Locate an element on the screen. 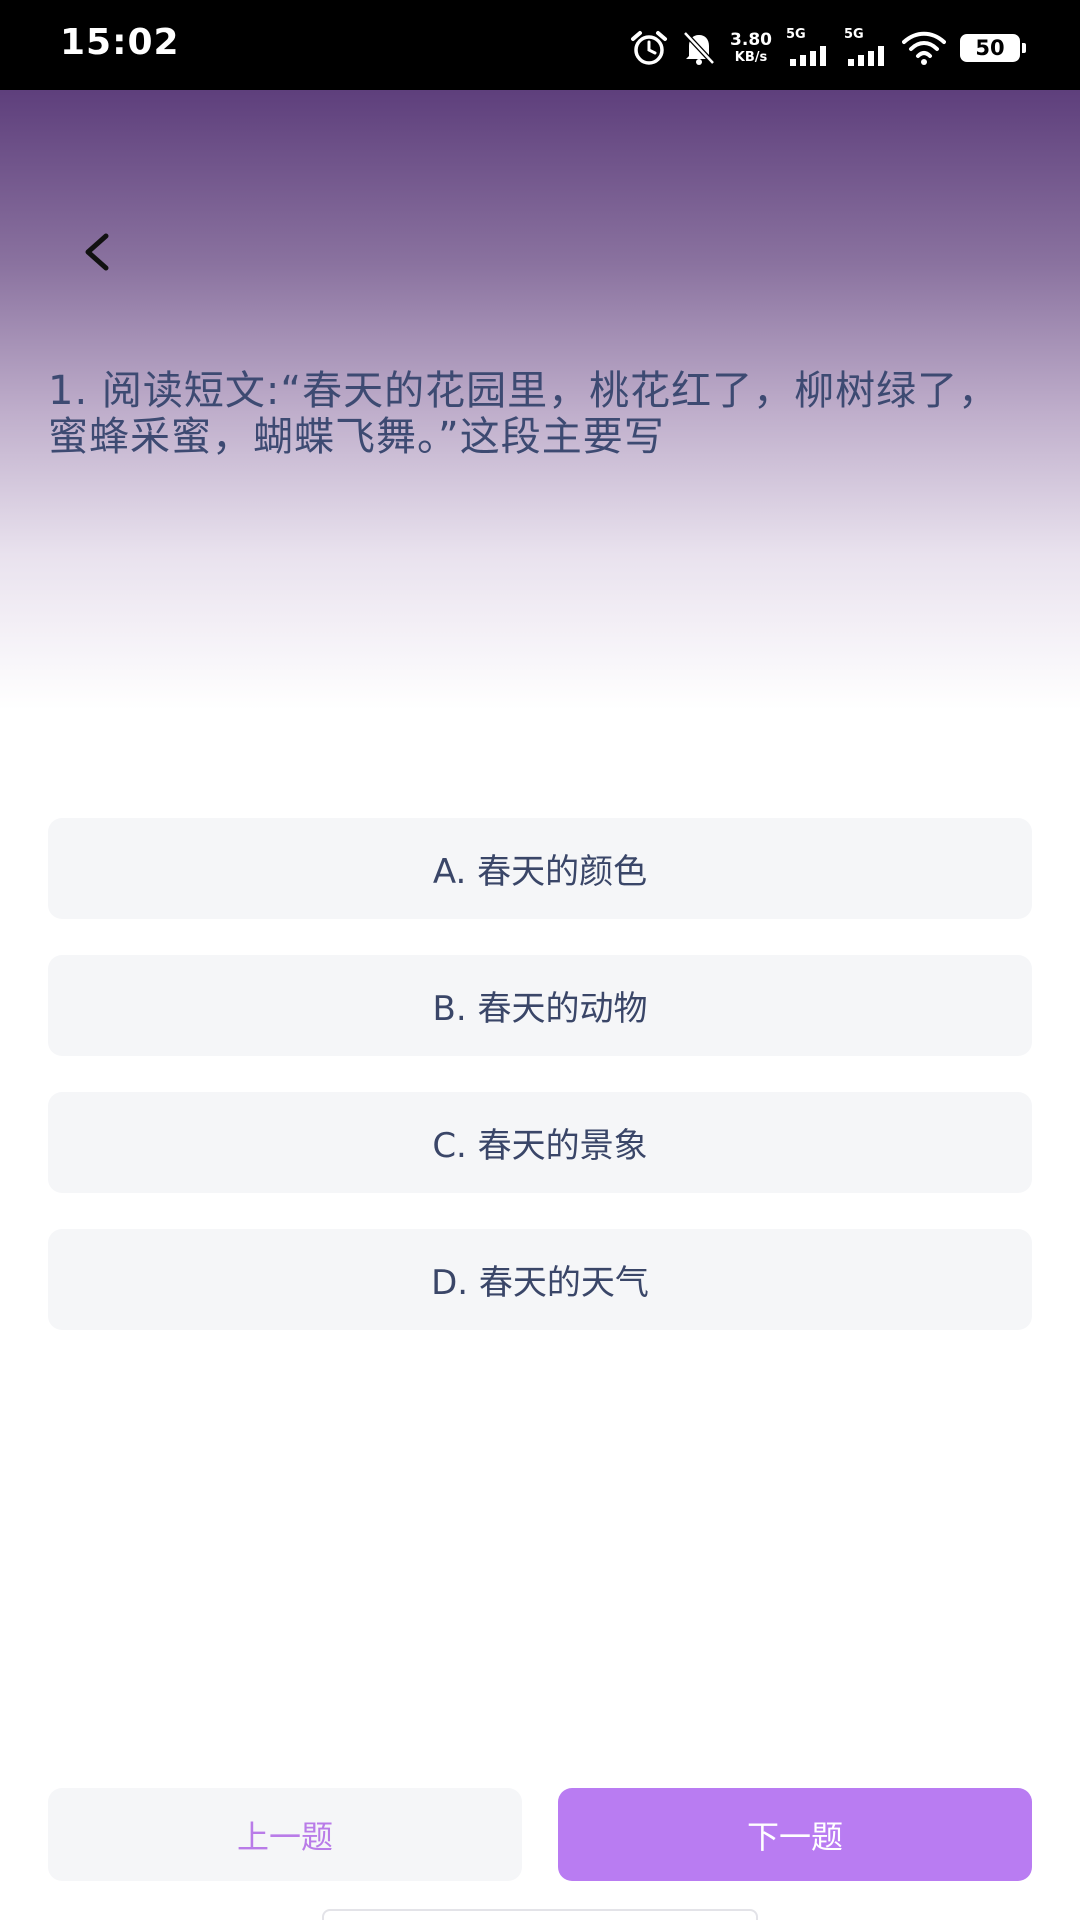 This screenshot has width=1080, height=1920. net-speed: 3.80 KB/s is located at coordinates (751, 47).